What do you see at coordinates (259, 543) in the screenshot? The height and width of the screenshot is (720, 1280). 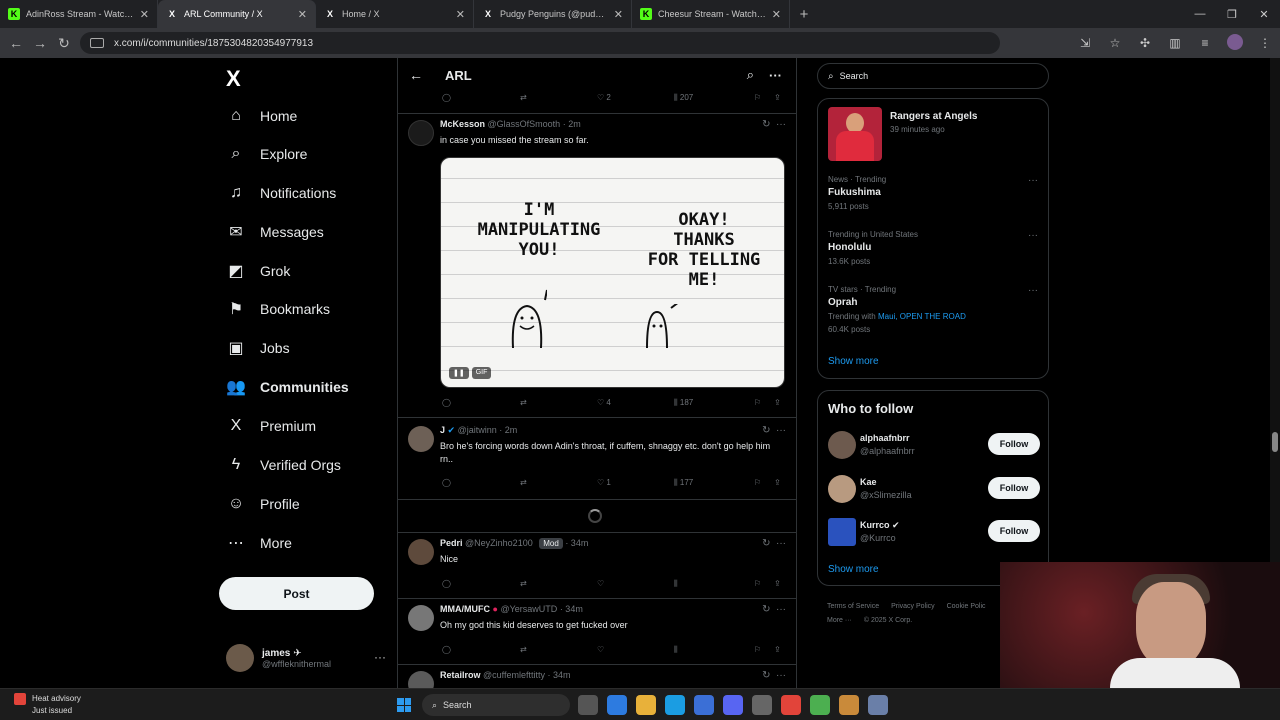 I see `nav-more: ⋯ More` at bounding box center [259, 543].